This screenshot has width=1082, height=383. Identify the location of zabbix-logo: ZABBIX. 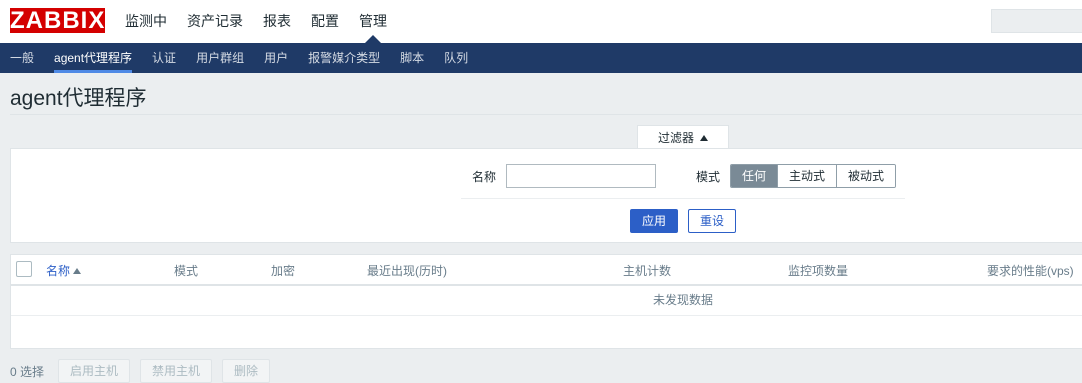
(57, 20).